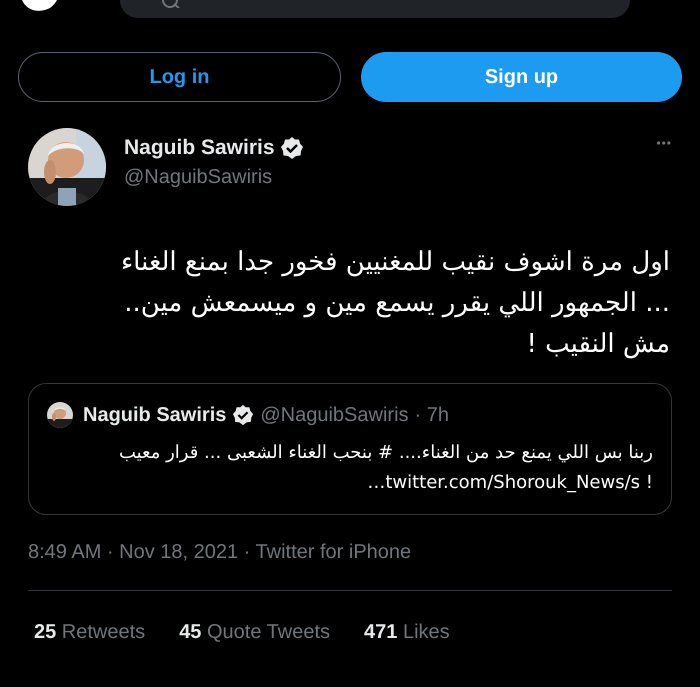 The width and height of the screenshot is (700, 687). I want to click on log-in-button: Log in, so click(179, 77).